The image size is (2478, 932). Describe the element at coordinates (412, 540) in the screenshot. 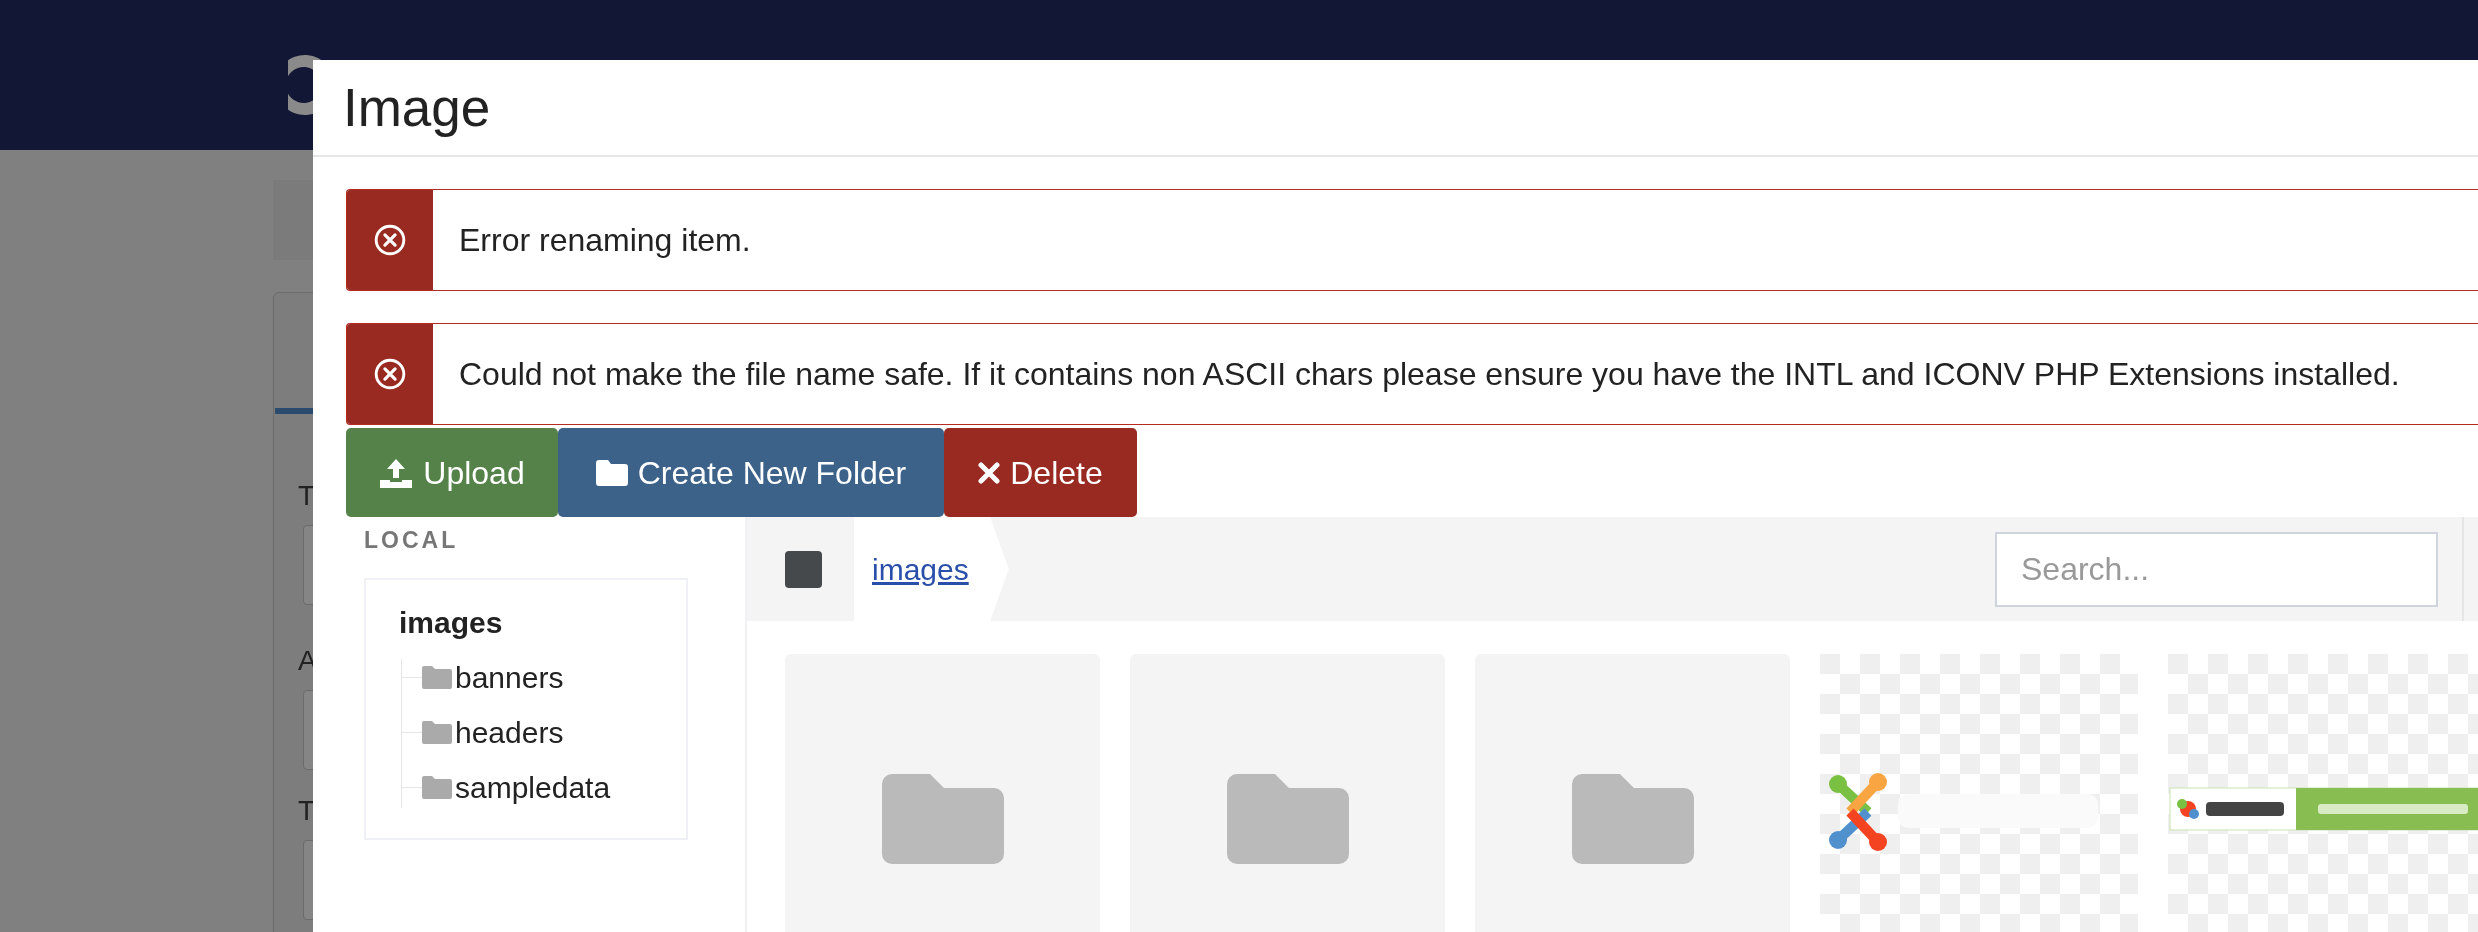

I see `sidebar-heading: LOCAL` at that location.